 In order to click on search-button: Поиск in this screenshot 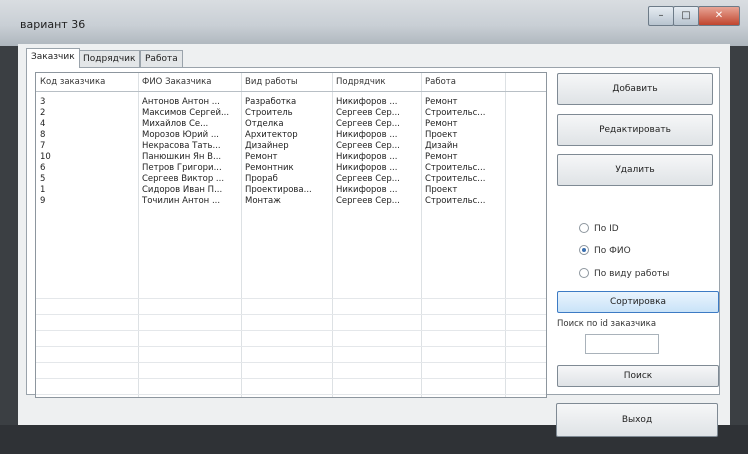, I will do `click(638, 376)`.